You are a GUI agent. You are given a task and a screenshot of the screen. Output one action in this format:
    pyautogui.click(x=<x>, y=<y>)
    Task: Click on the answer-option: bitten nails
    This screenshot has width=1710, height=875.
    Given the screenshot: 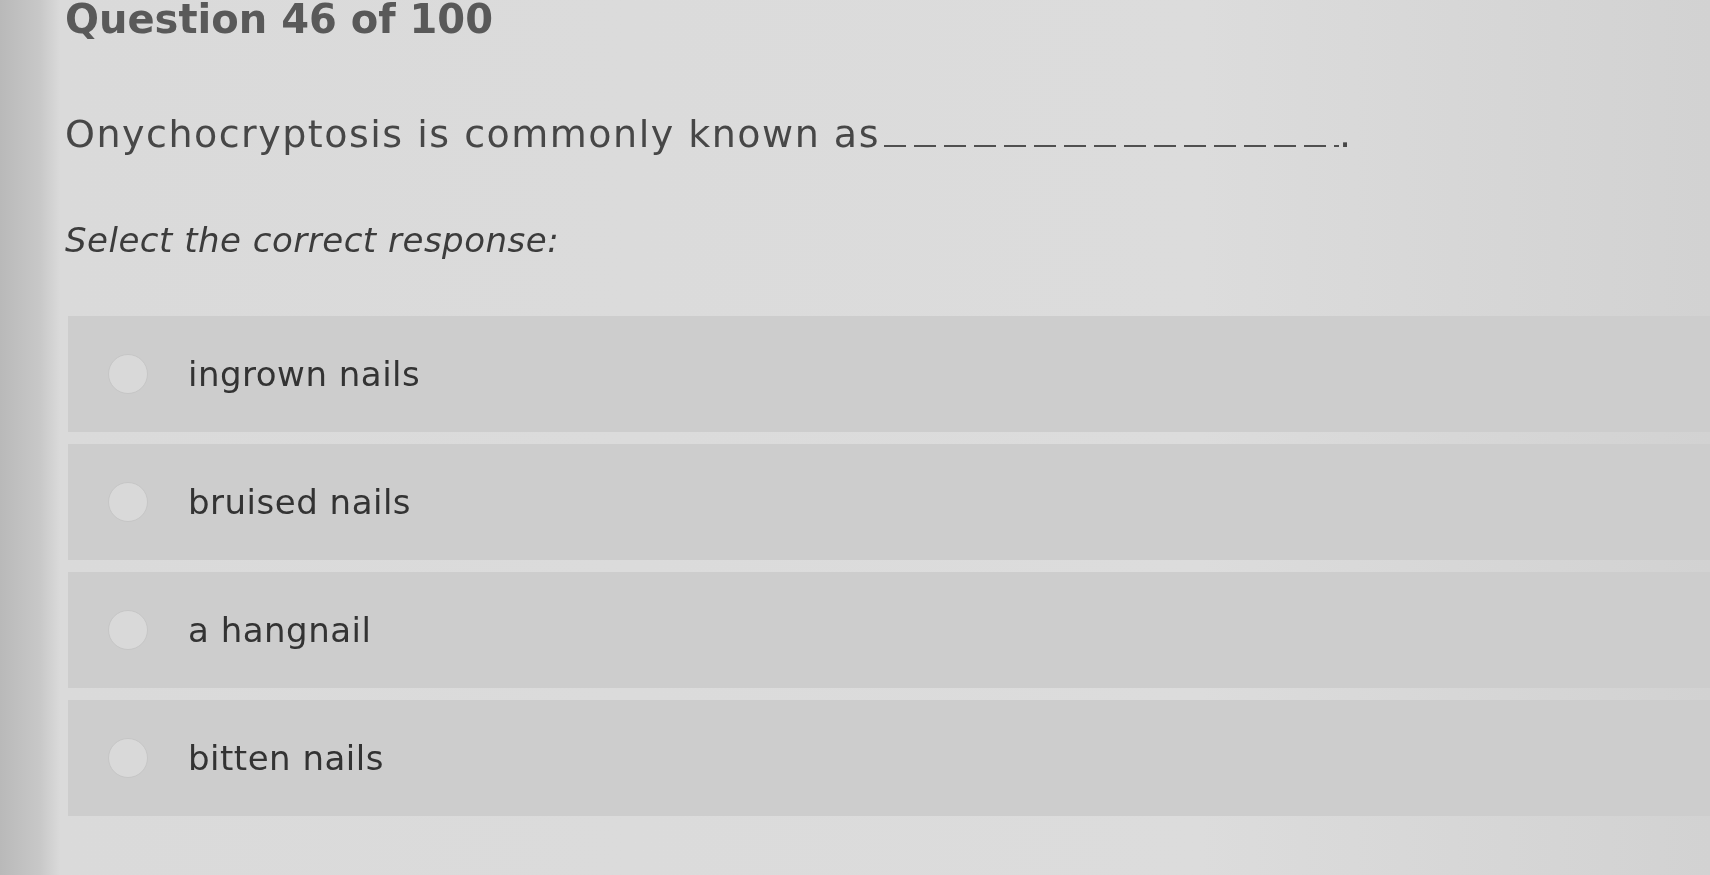 What is the action you would take?
    pyautogui.click(x=889, y=758)
    